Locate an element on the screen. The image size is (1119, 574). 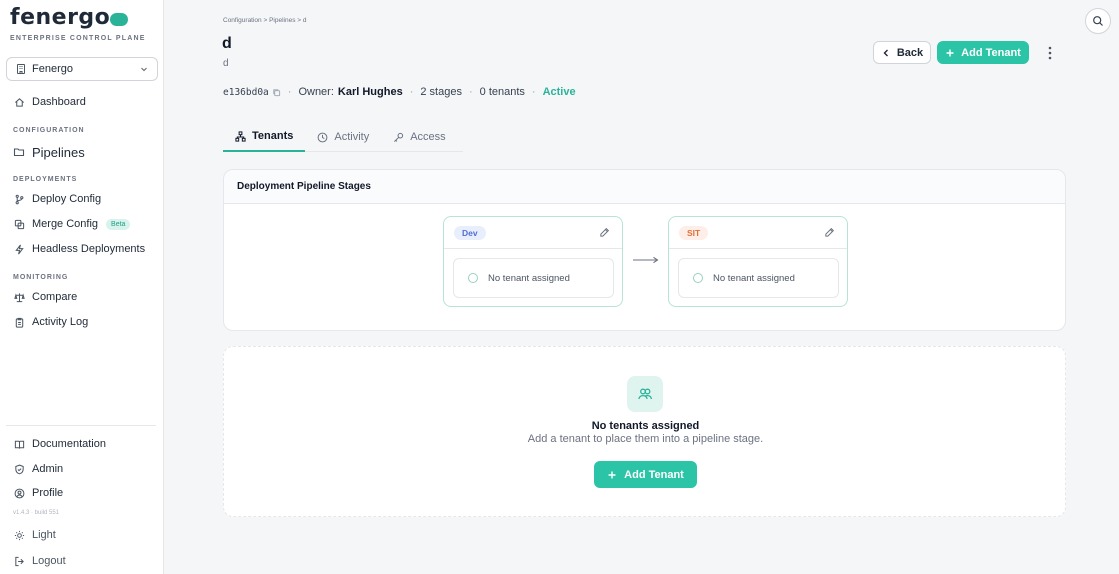
stage-card-dev: Dev No tenant assigned is located at coordinates (533, 261).